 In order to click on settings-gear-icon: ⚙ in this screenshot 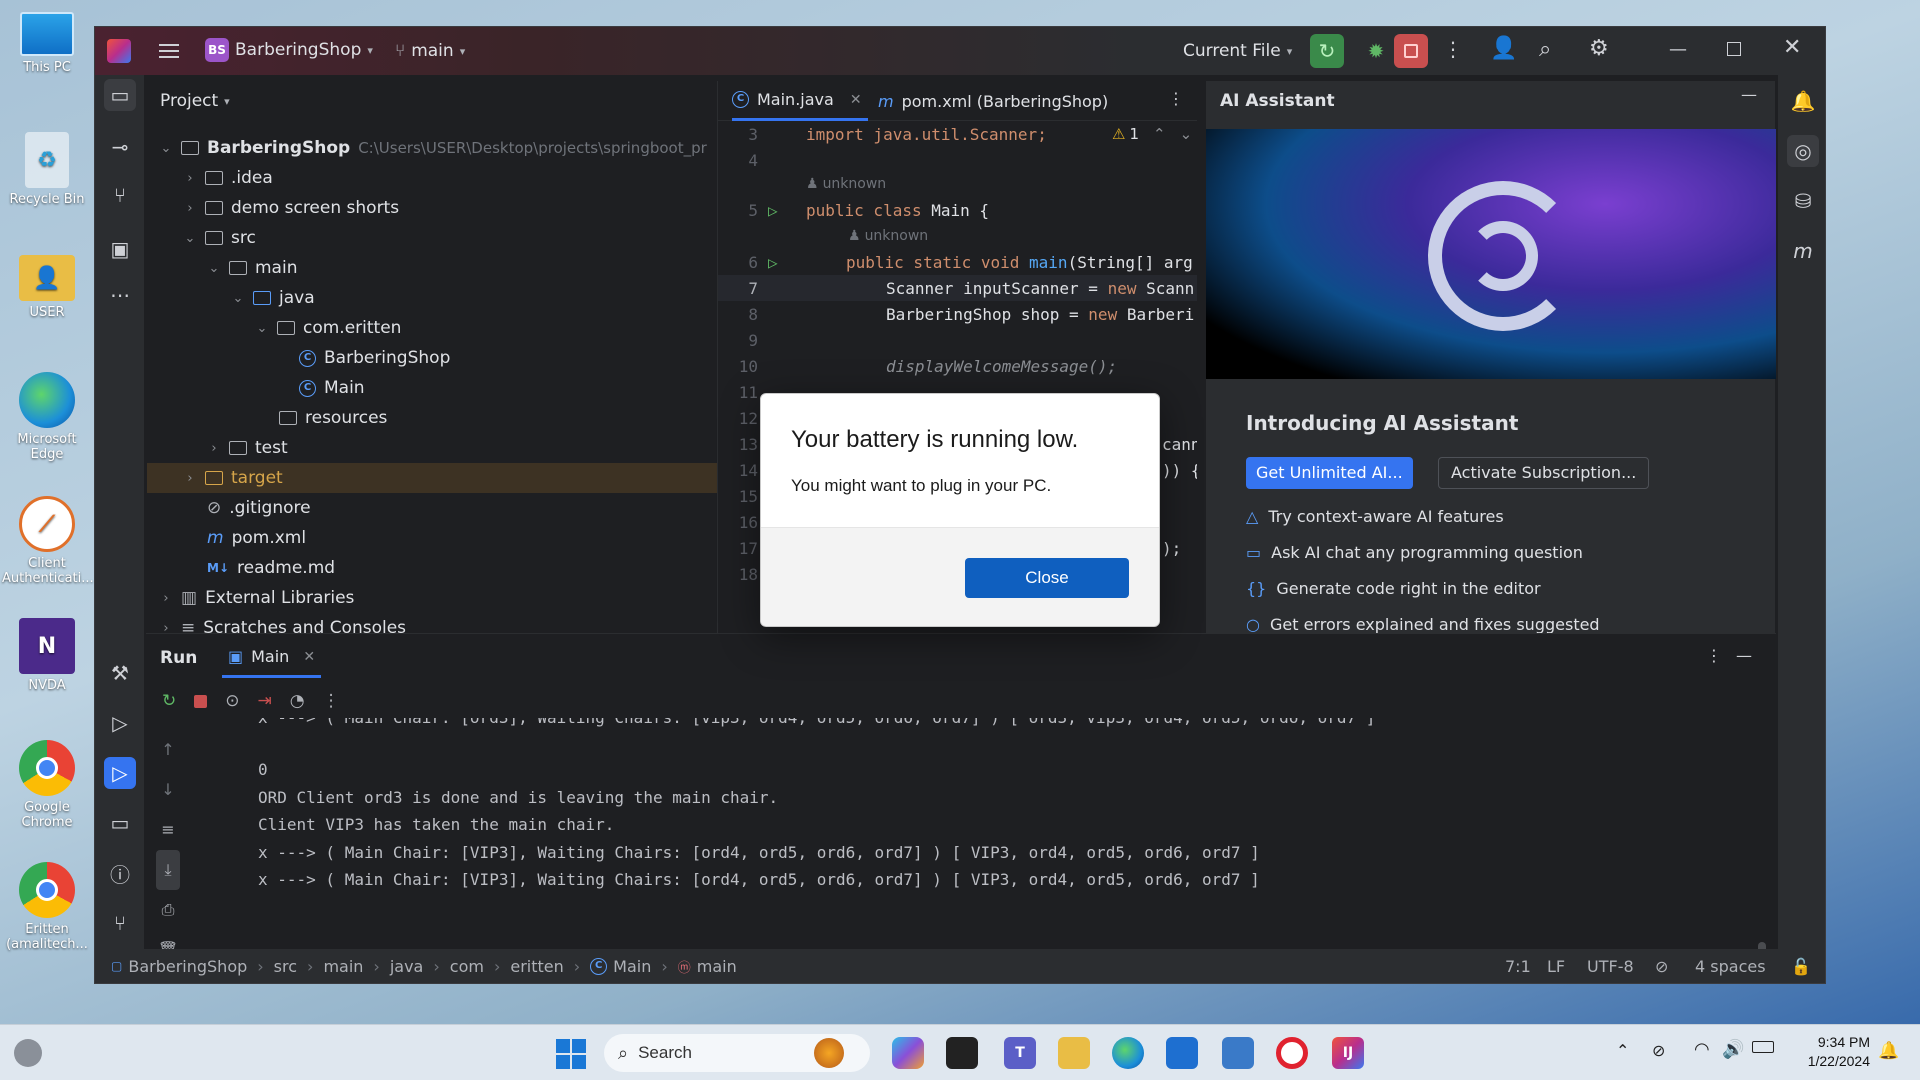, I will do `click(1599, 48)`.